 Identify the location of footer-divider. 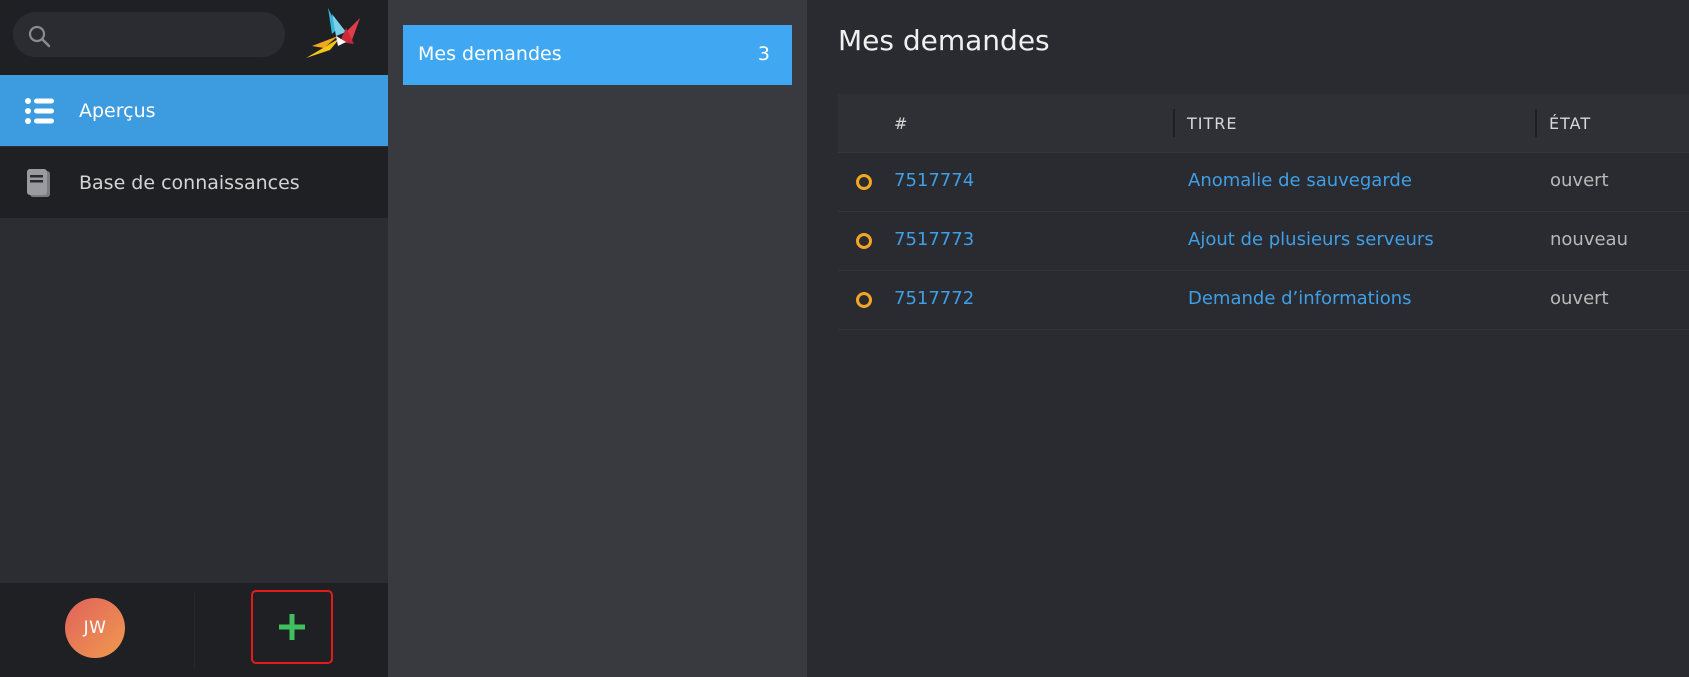
(194, 631).